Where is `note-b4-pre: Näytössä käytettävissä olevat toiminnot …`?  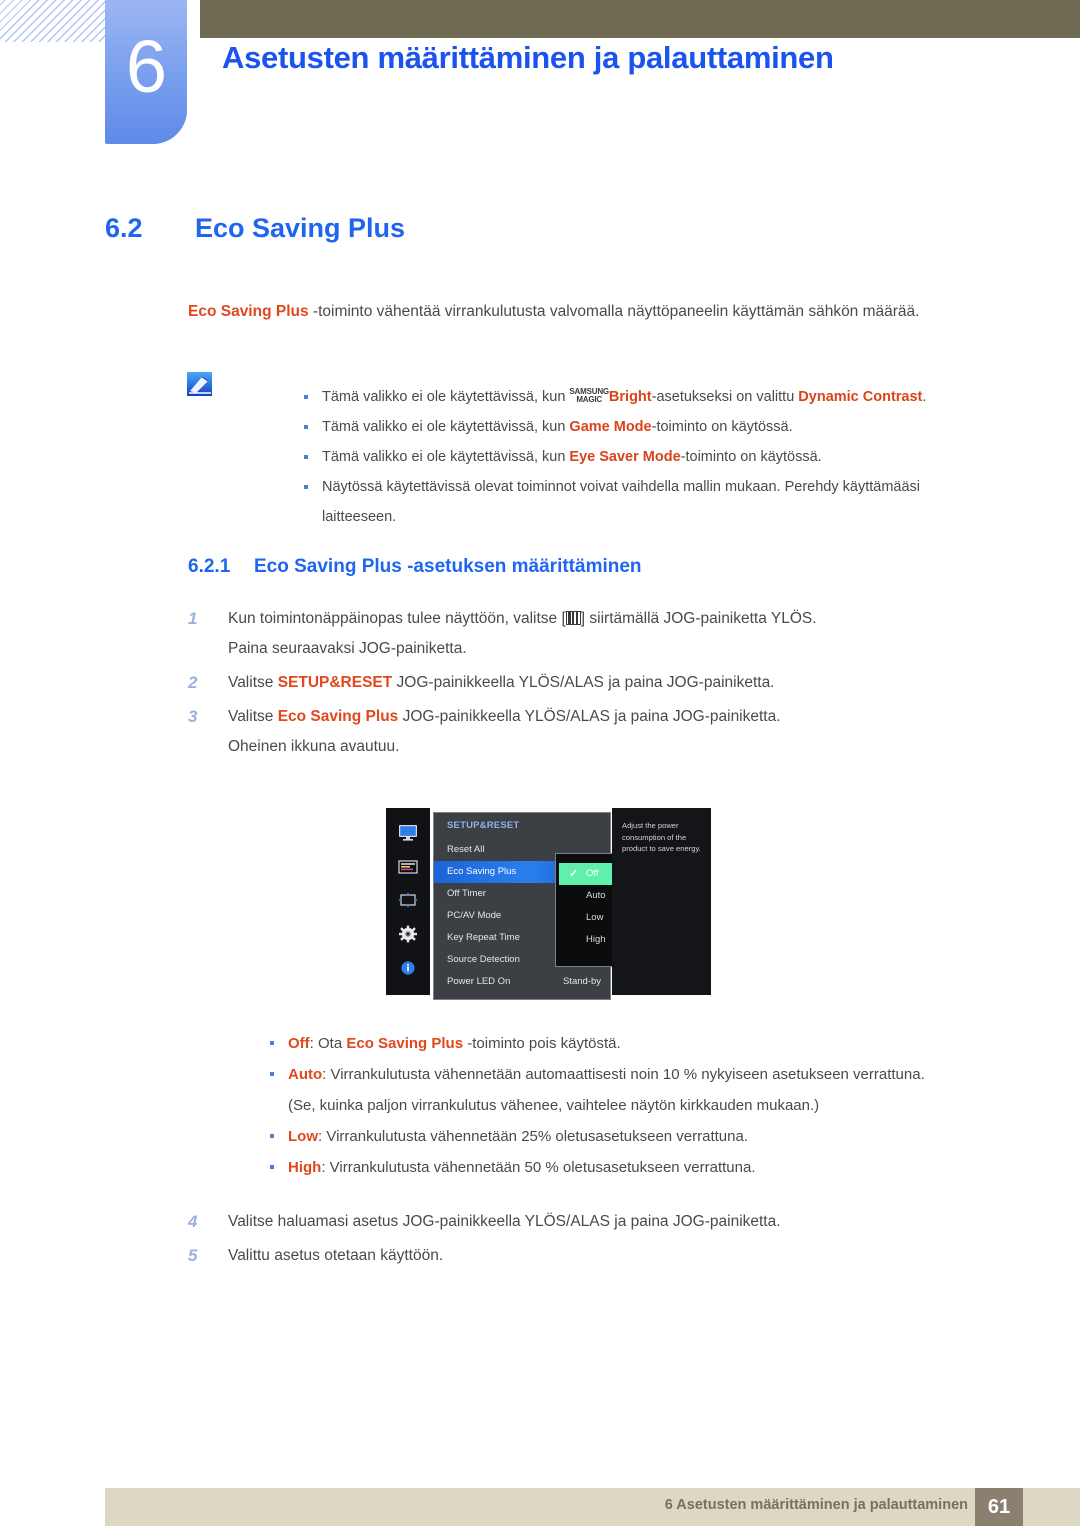
note-b4-pre: Näytössä käytettävissä olevat toiminnot … is located at coordinates (621, 502).